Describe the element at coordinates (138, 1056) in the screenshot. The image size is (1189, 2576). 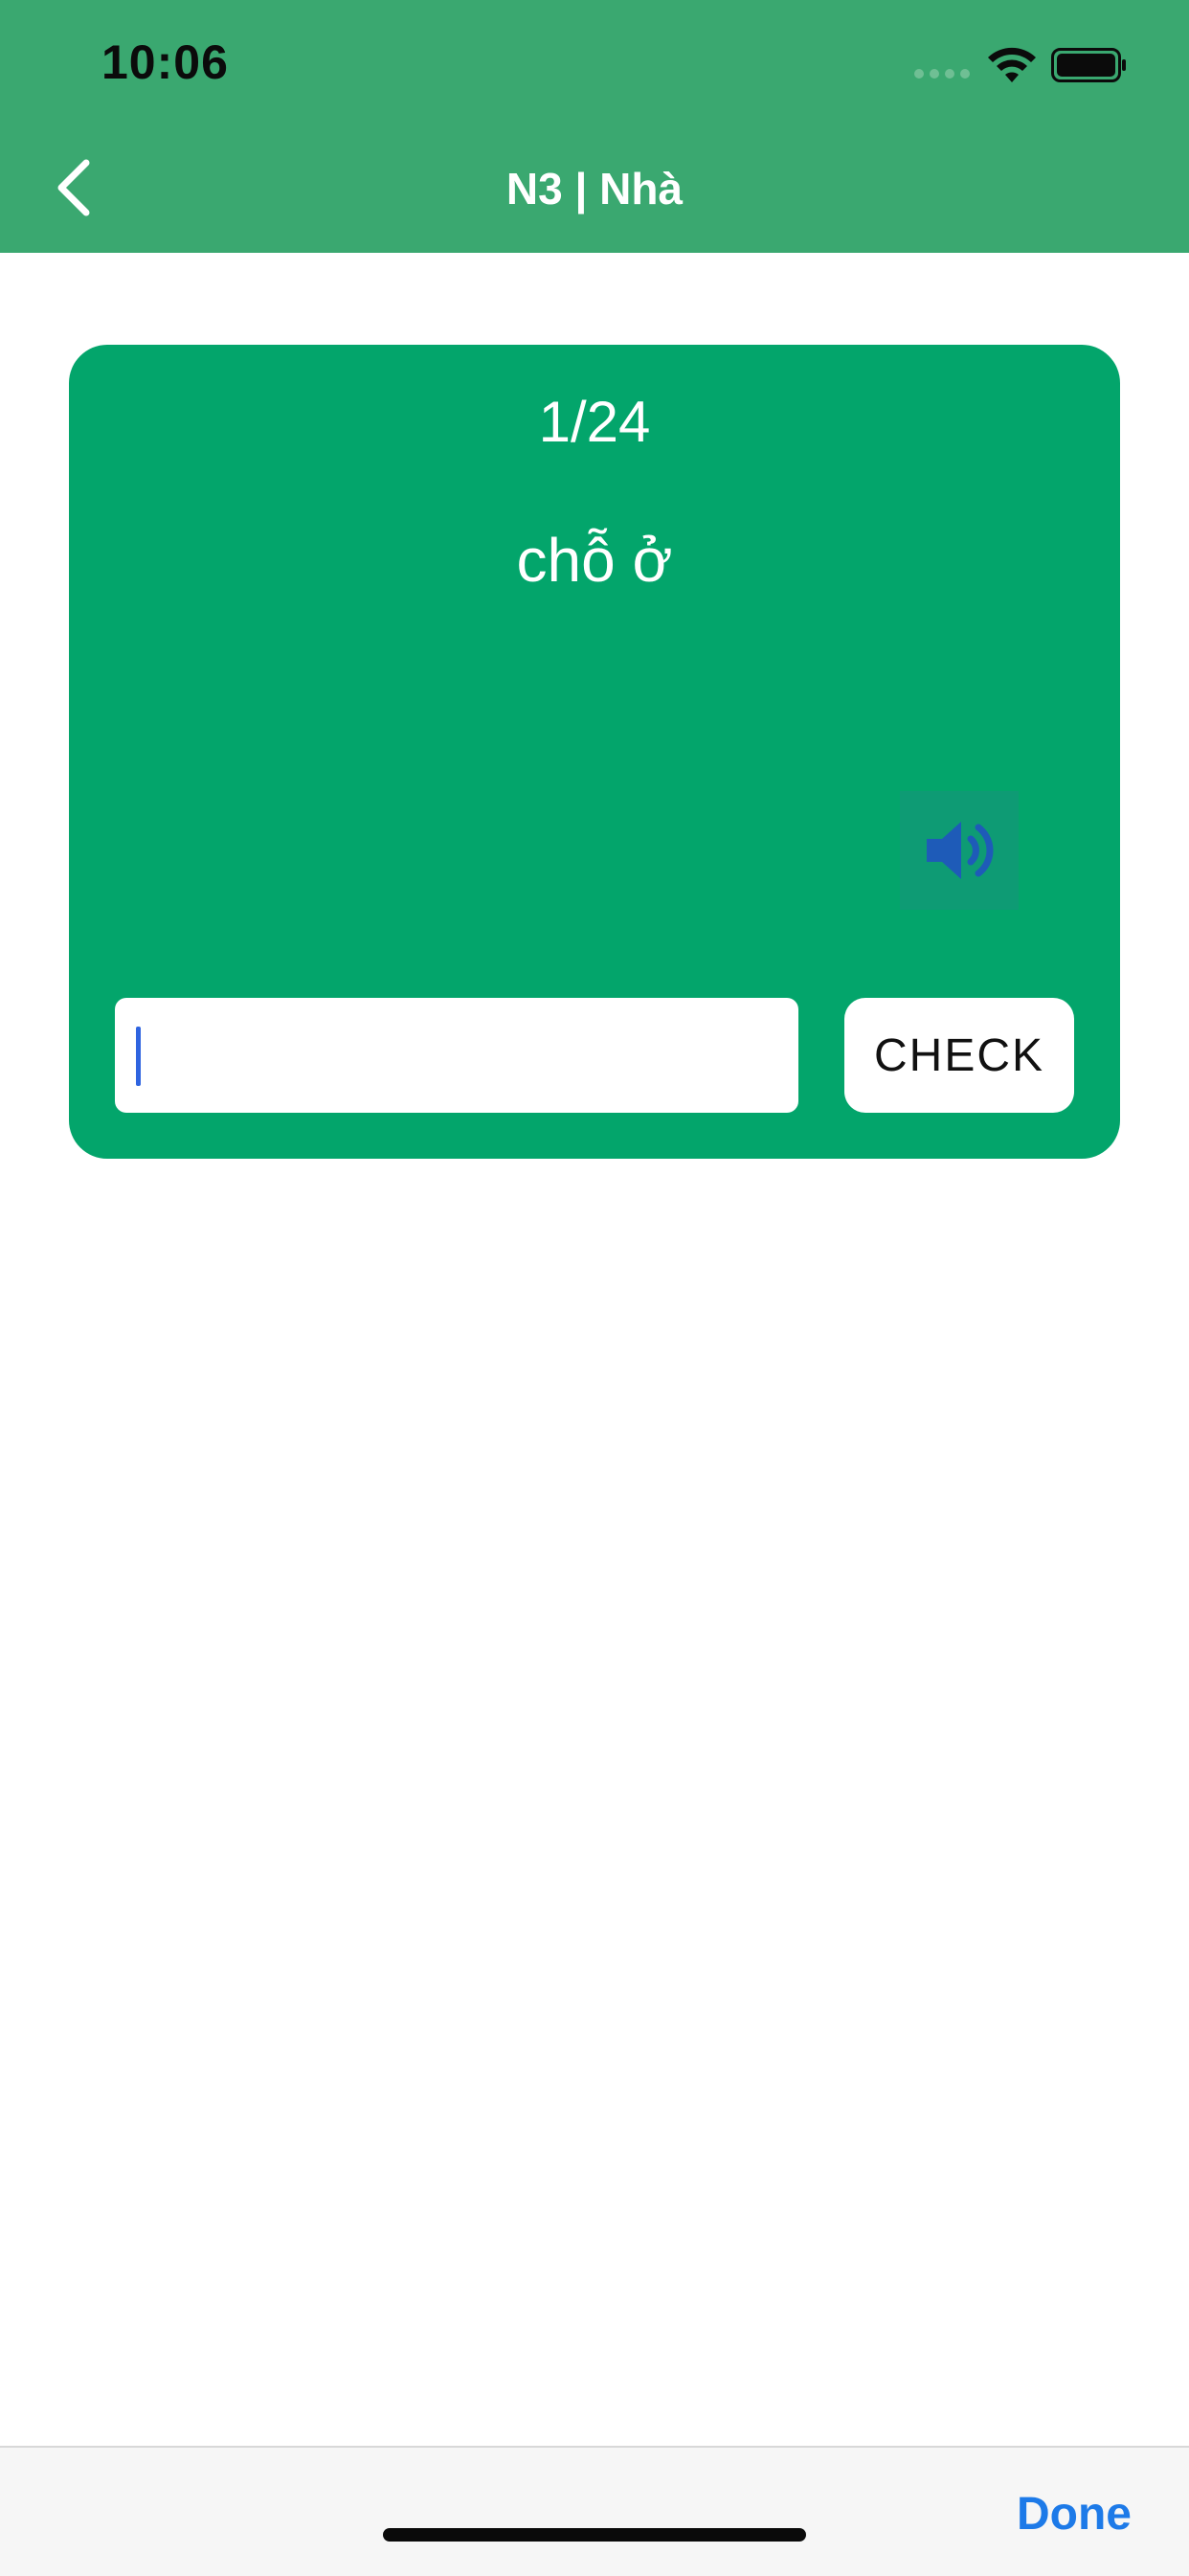
I see `text-cursor` at that location.